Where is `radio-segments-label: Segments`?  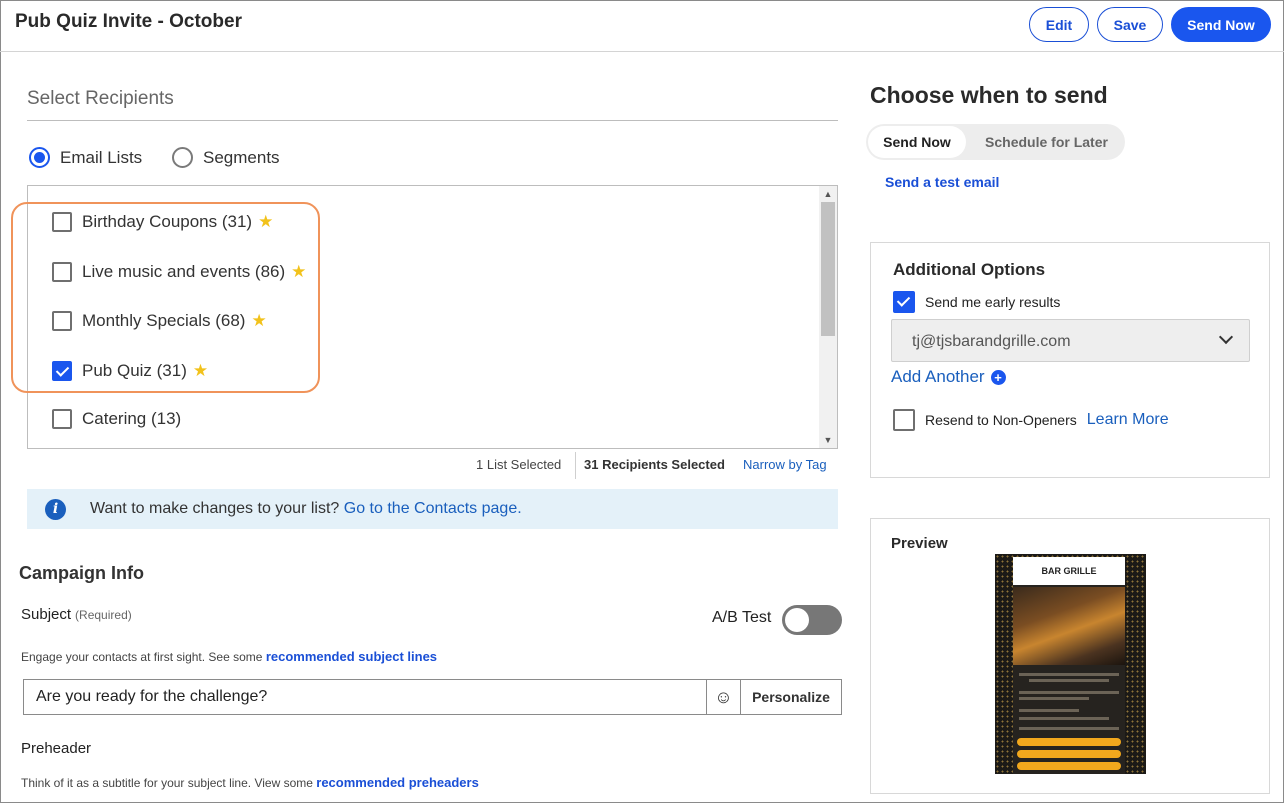
radio-segments-label: Segments is located at coordinates (241, 157).